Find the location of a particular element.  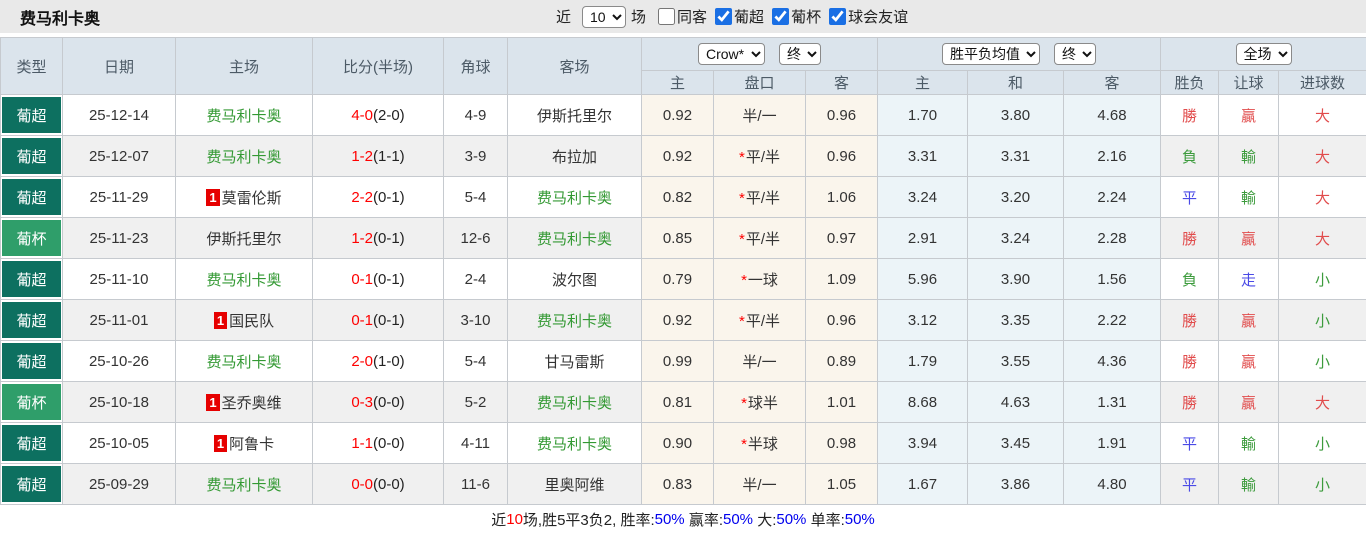

mean-time-select: 终 is located at coordinates (1075, 54).